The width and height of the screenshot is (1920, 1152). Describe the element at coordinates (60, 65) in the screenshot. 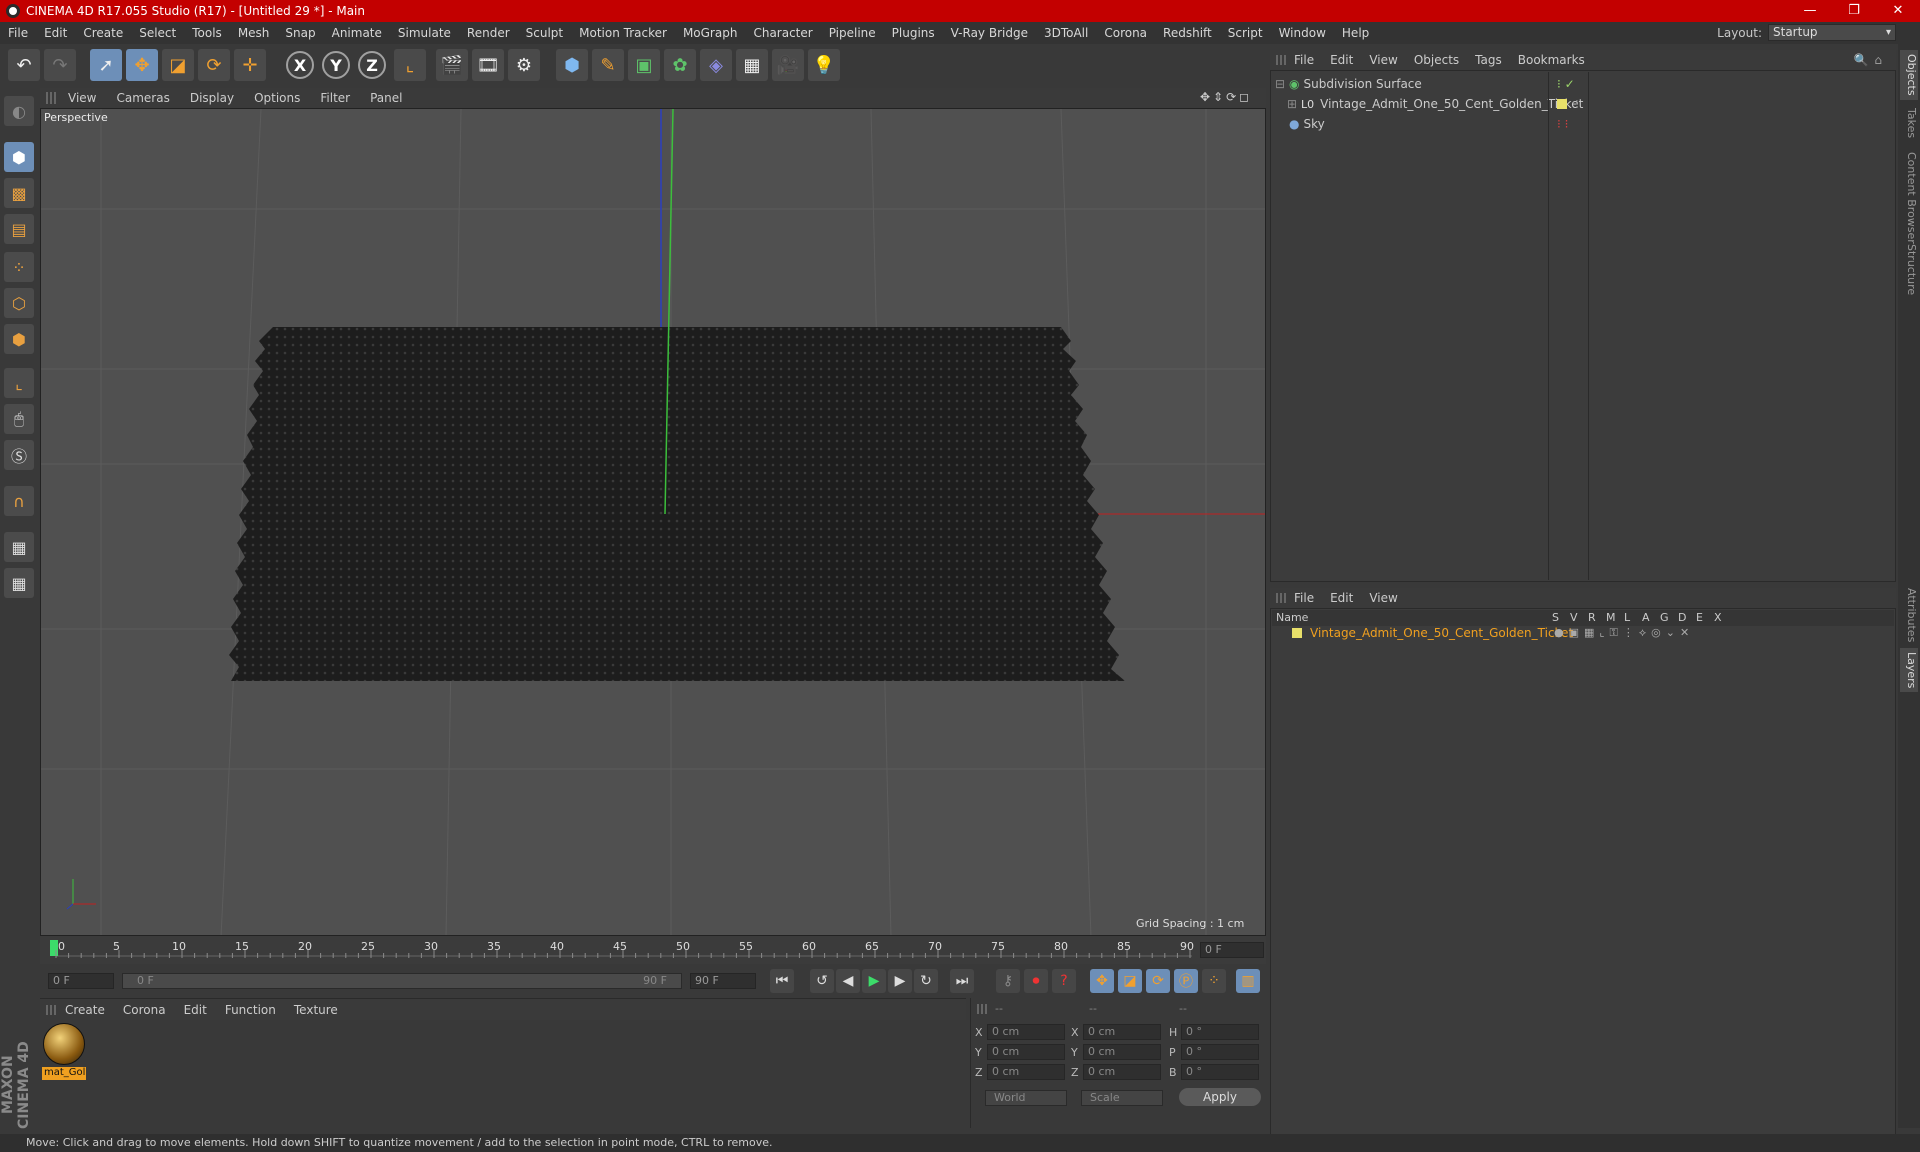

I see `redo-icon: ↷` at that location.